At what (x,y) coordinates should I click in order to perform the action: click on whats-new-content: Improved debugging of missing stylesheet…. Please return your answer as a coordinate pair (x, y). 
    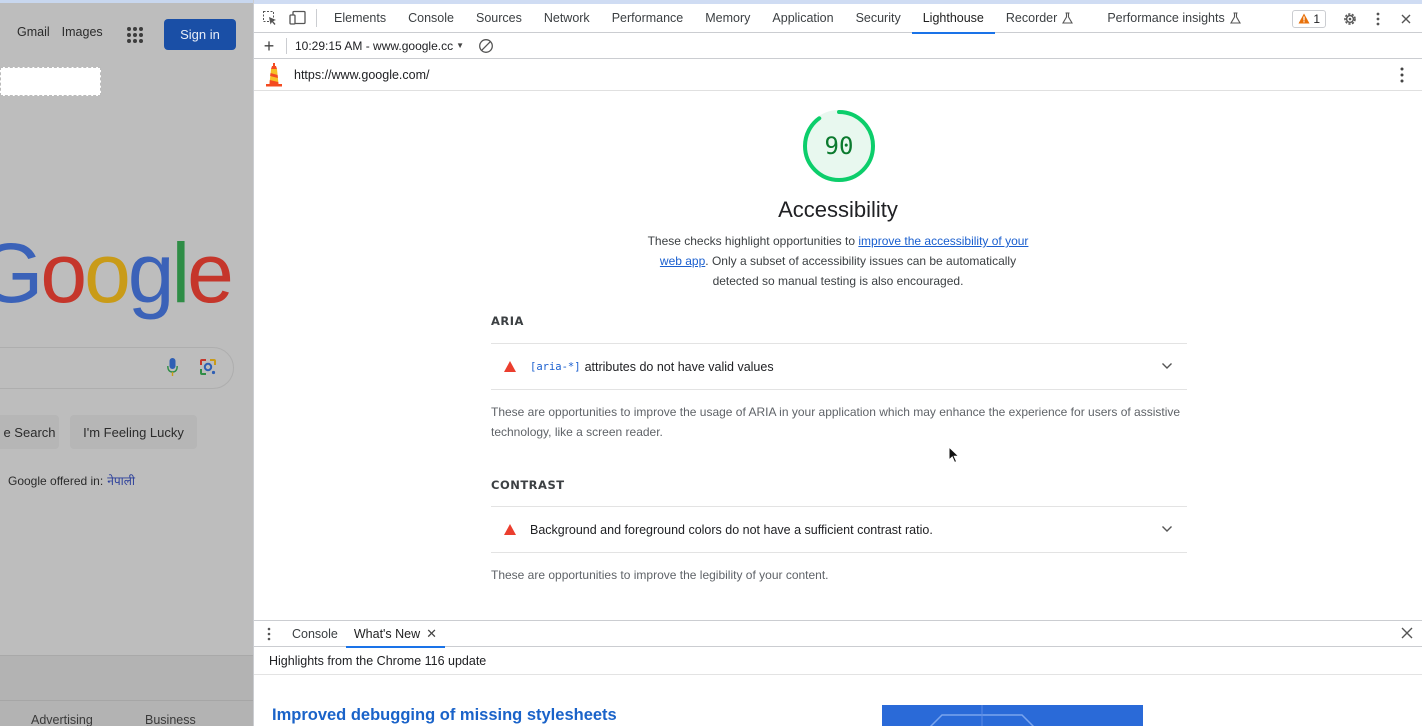
    Looking at the image, I should click on (838, 700).